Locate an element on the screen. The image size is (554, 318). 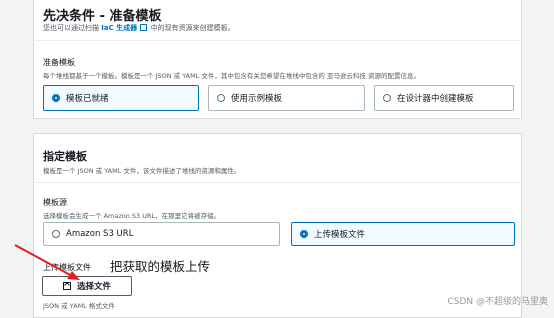
choose-file-button: 选择文件 is located at coordinates (87, 286).